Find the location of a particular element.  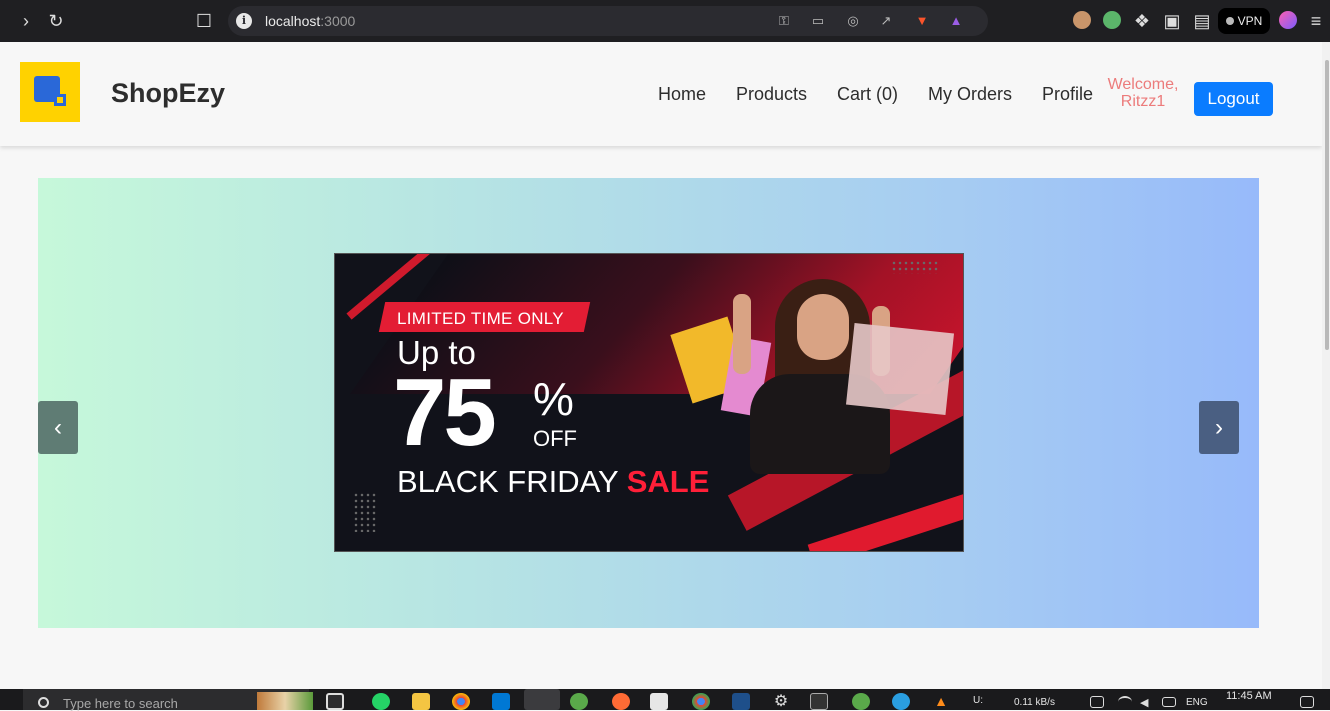

volume-icon: ◀ is located at coordinates (1146, 702).